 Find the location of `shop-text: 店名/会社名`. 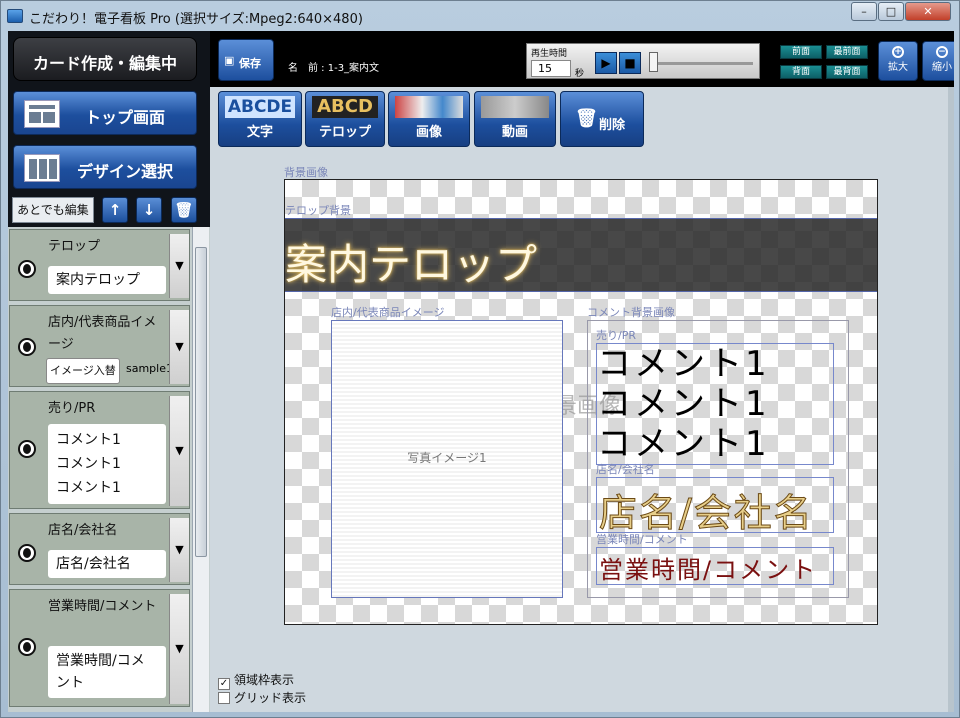

shop-text: 店名/会社名 is located at coordinates (706, 513).